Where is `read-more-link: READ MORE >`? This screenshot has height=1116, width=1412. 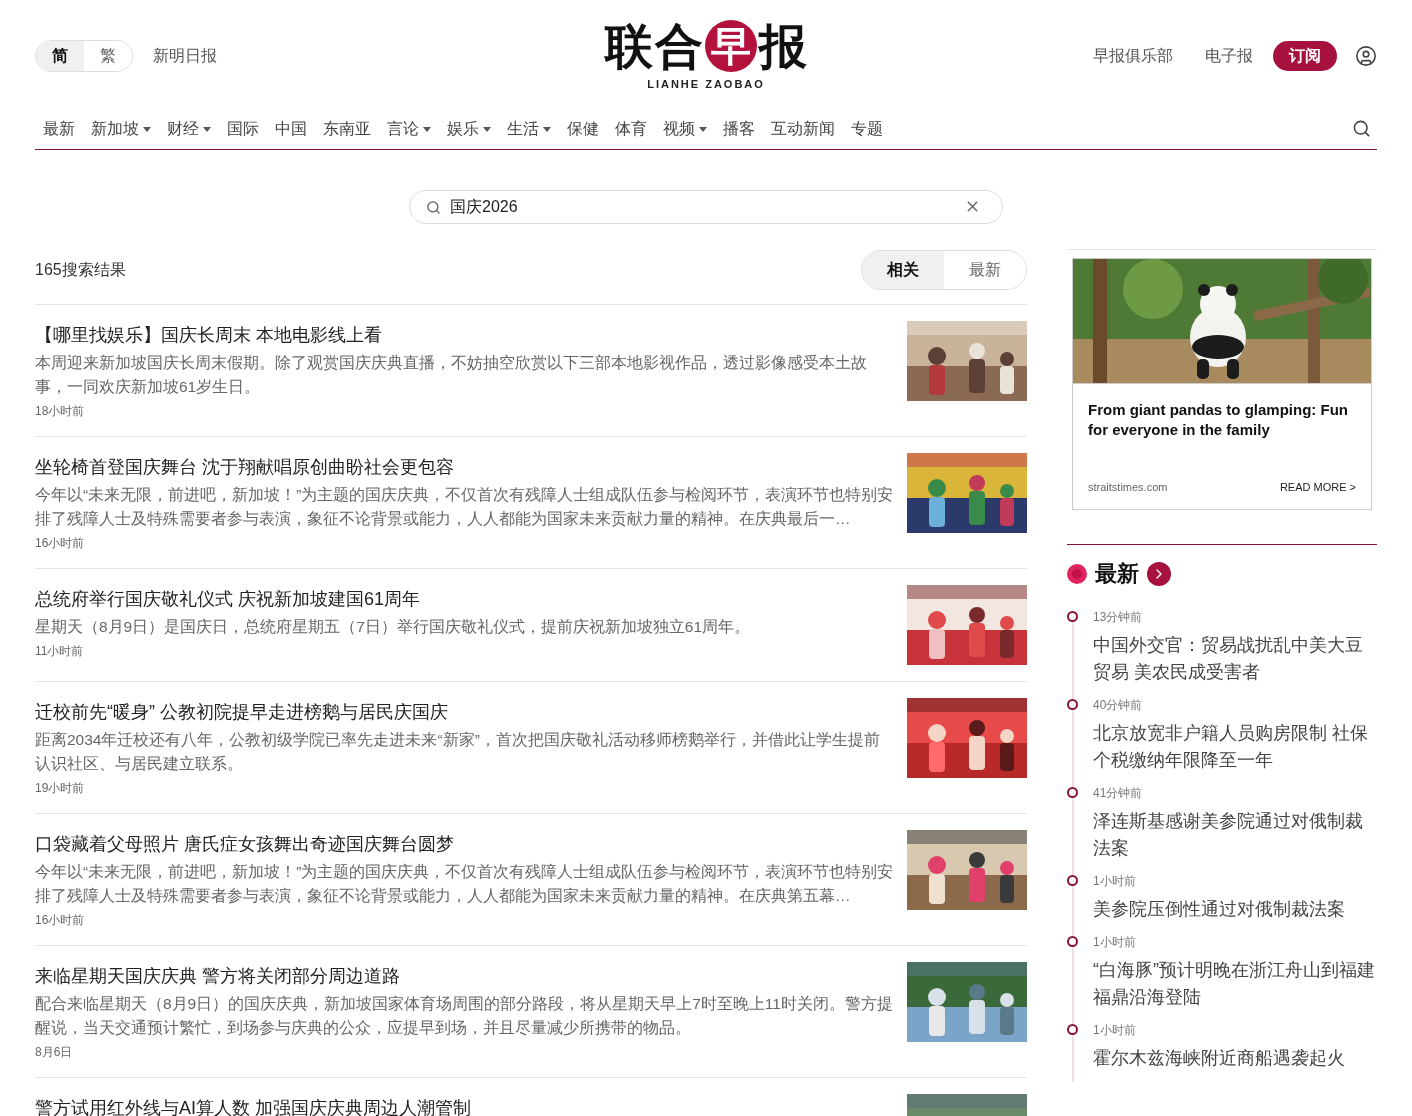 read-more-link: READ MORE > is located at coordinates (1317, 486).